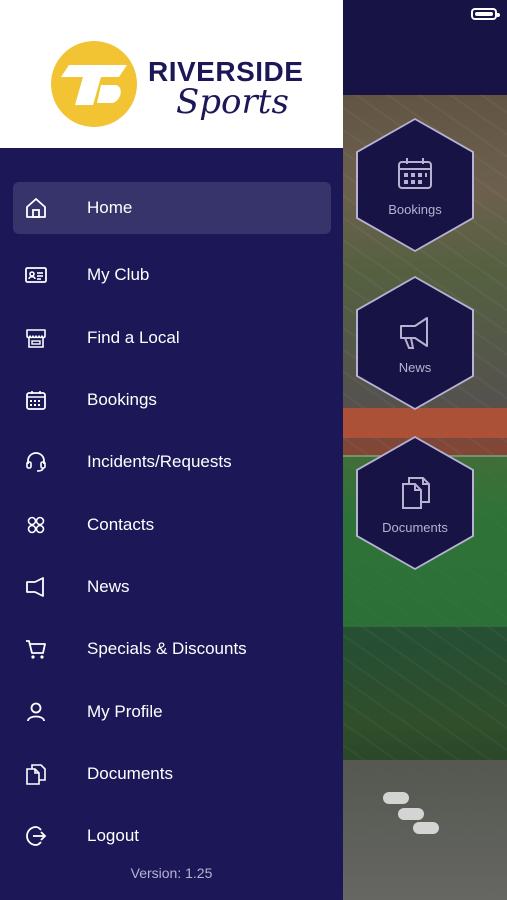  What do you see at coordinates (36, 524) in the screenshot?
I see `contacts-icon` at bounding box center [36, 524].